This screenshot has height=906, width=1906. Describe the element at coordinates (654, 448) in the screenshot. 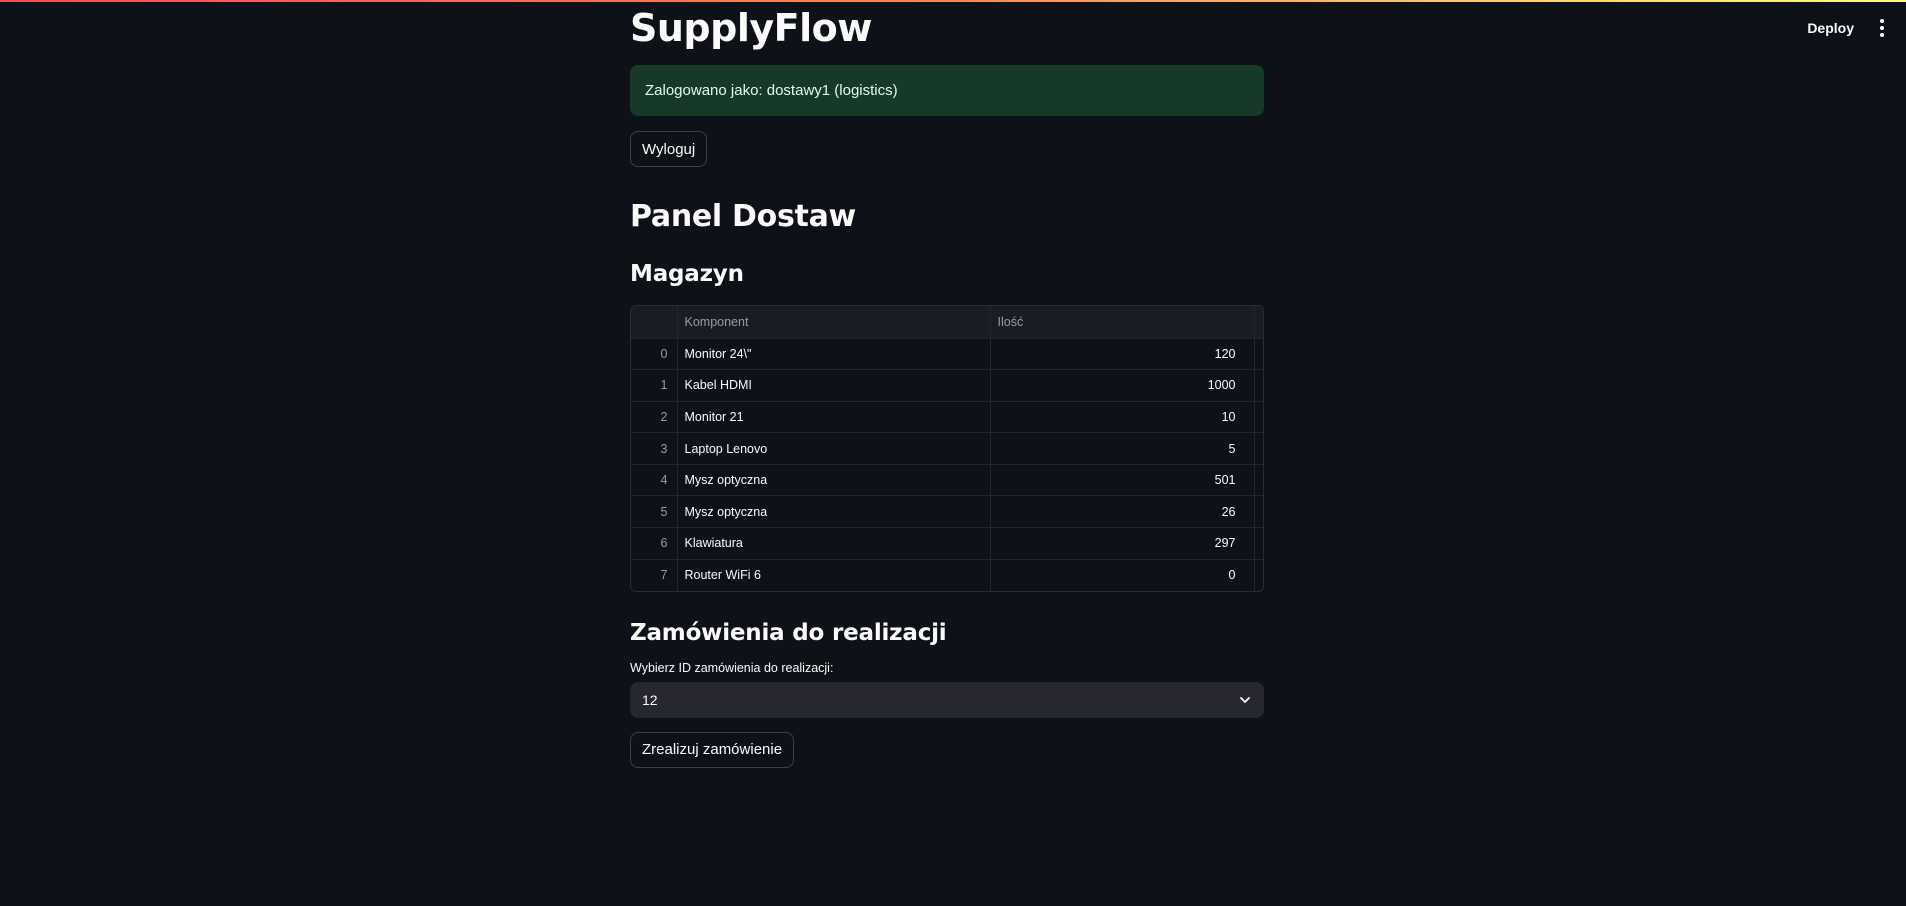

I see `row-index: 3` at that location.